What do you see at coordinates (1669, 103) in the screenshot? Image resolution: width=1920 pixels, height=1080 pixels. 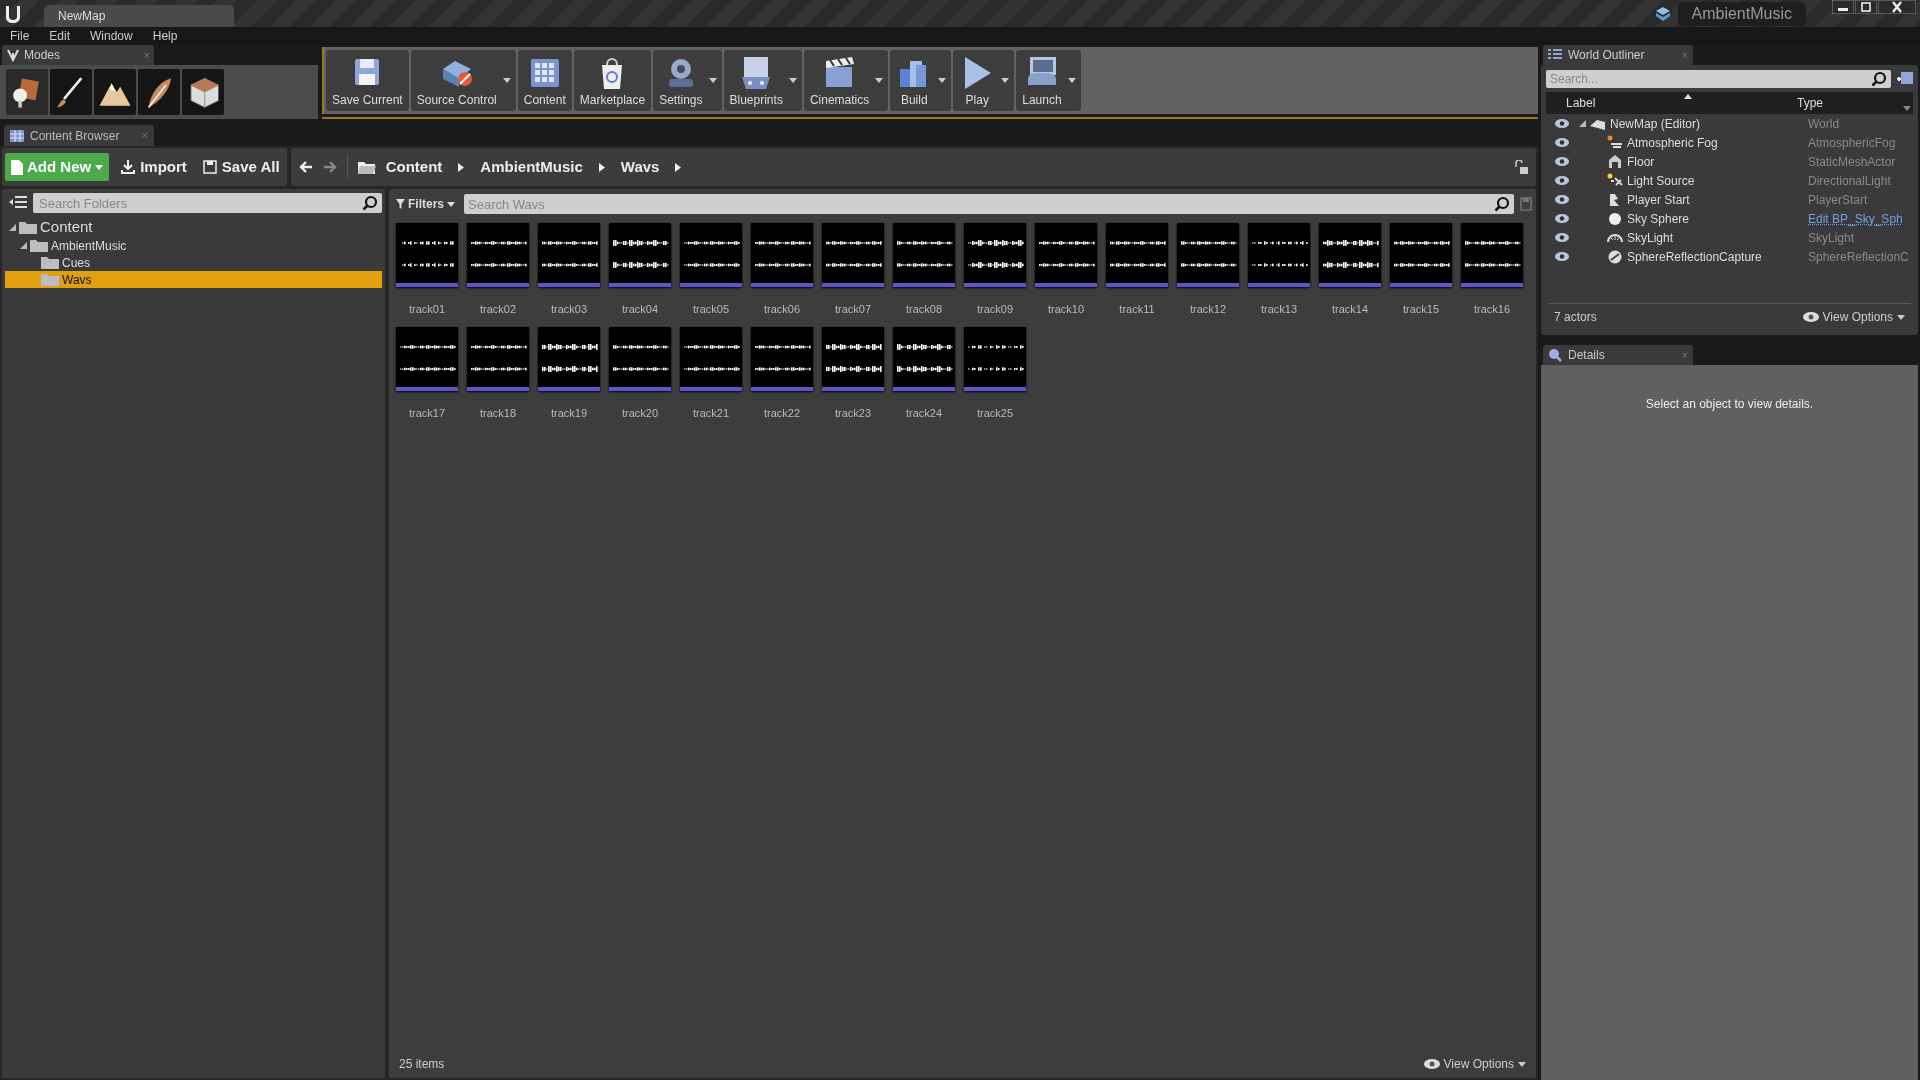 I see `column-header: Label` at bounding box center [1669, 103].